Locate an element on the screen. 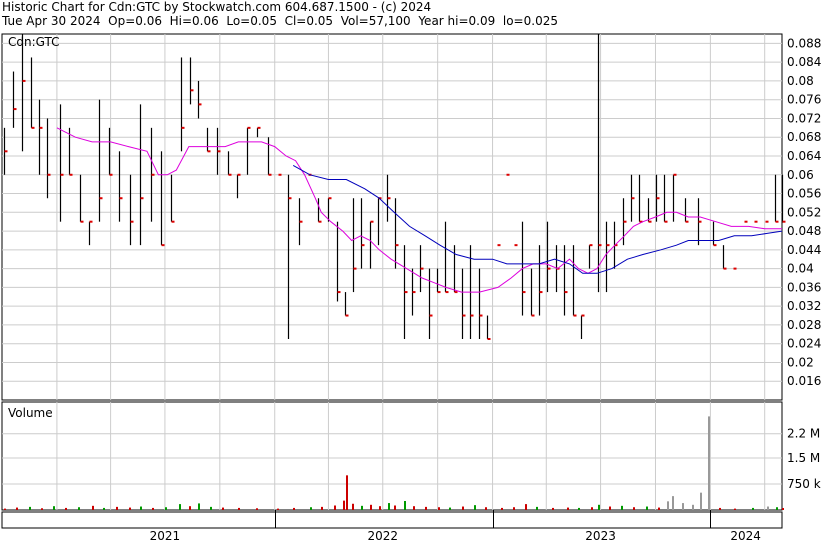 The image size is (830, 543). volume-tick-label: 750 k is located at coordinates (804, 484).